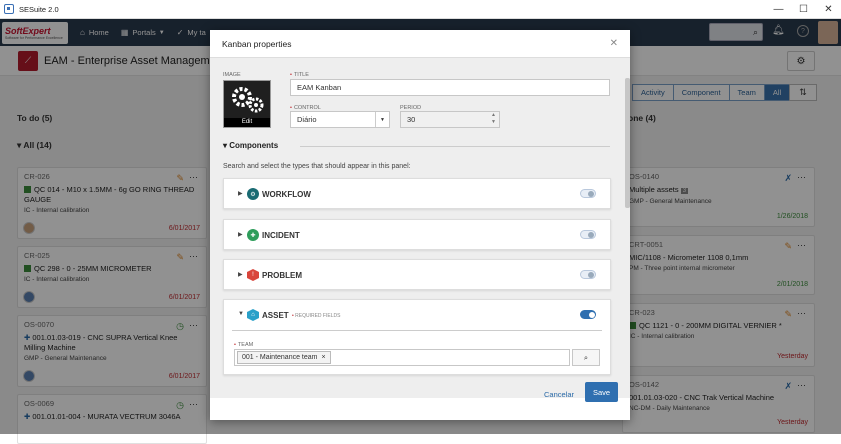  I want to click on app-icon, so click(9, 9).